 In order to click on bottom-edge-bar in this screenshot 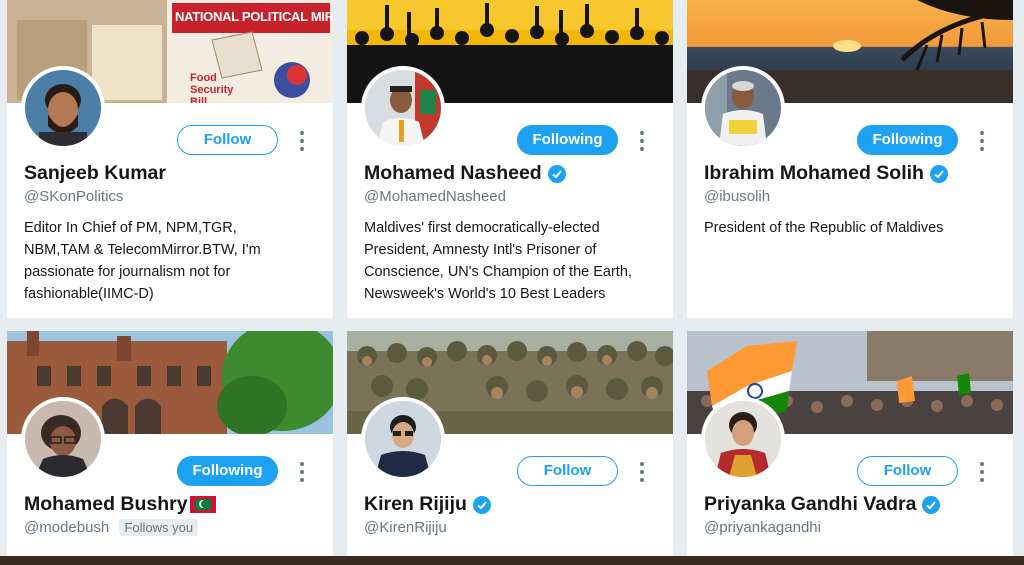, I will do `click(512, 560)`.